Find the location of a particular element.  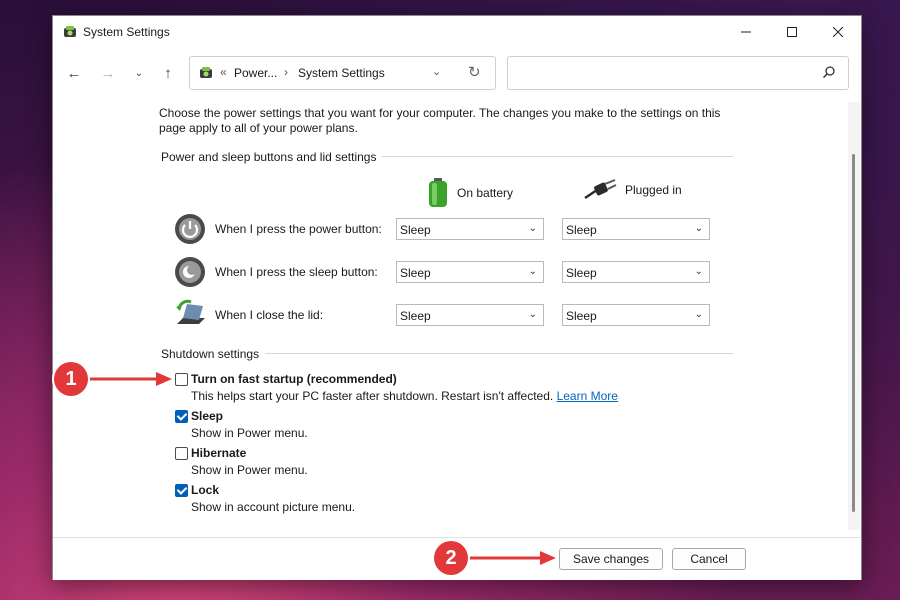

power-button-icon is located at coordinates (190, 229).